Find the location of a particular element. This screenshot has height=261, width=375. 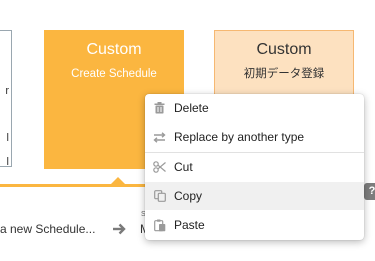

swap-arrows-icon is located at coordinates (159, 137).